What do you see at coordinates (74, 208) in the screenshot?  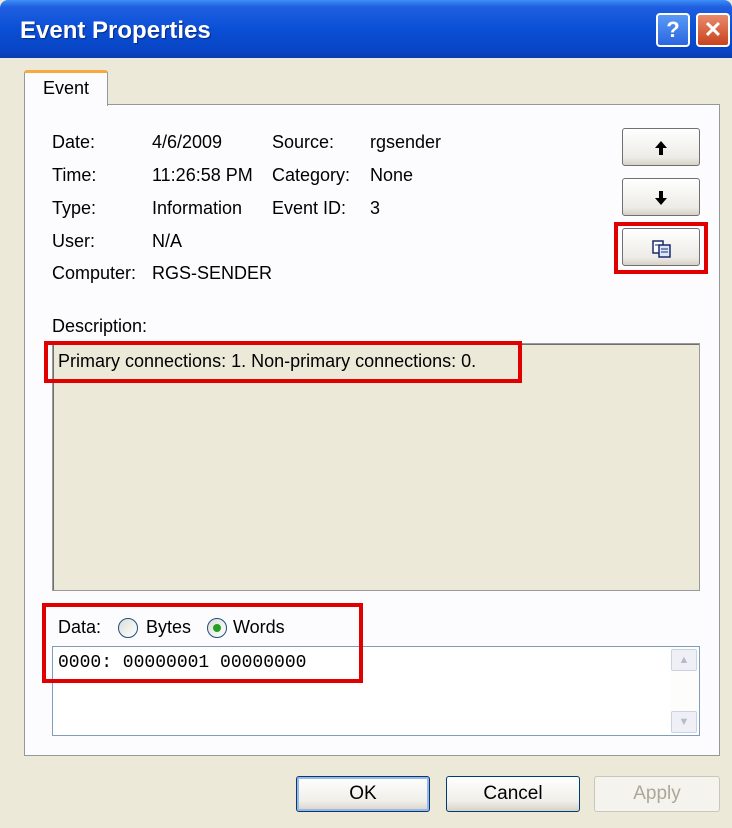 I see `type-label: Type:` at bounding box center [74, 208].